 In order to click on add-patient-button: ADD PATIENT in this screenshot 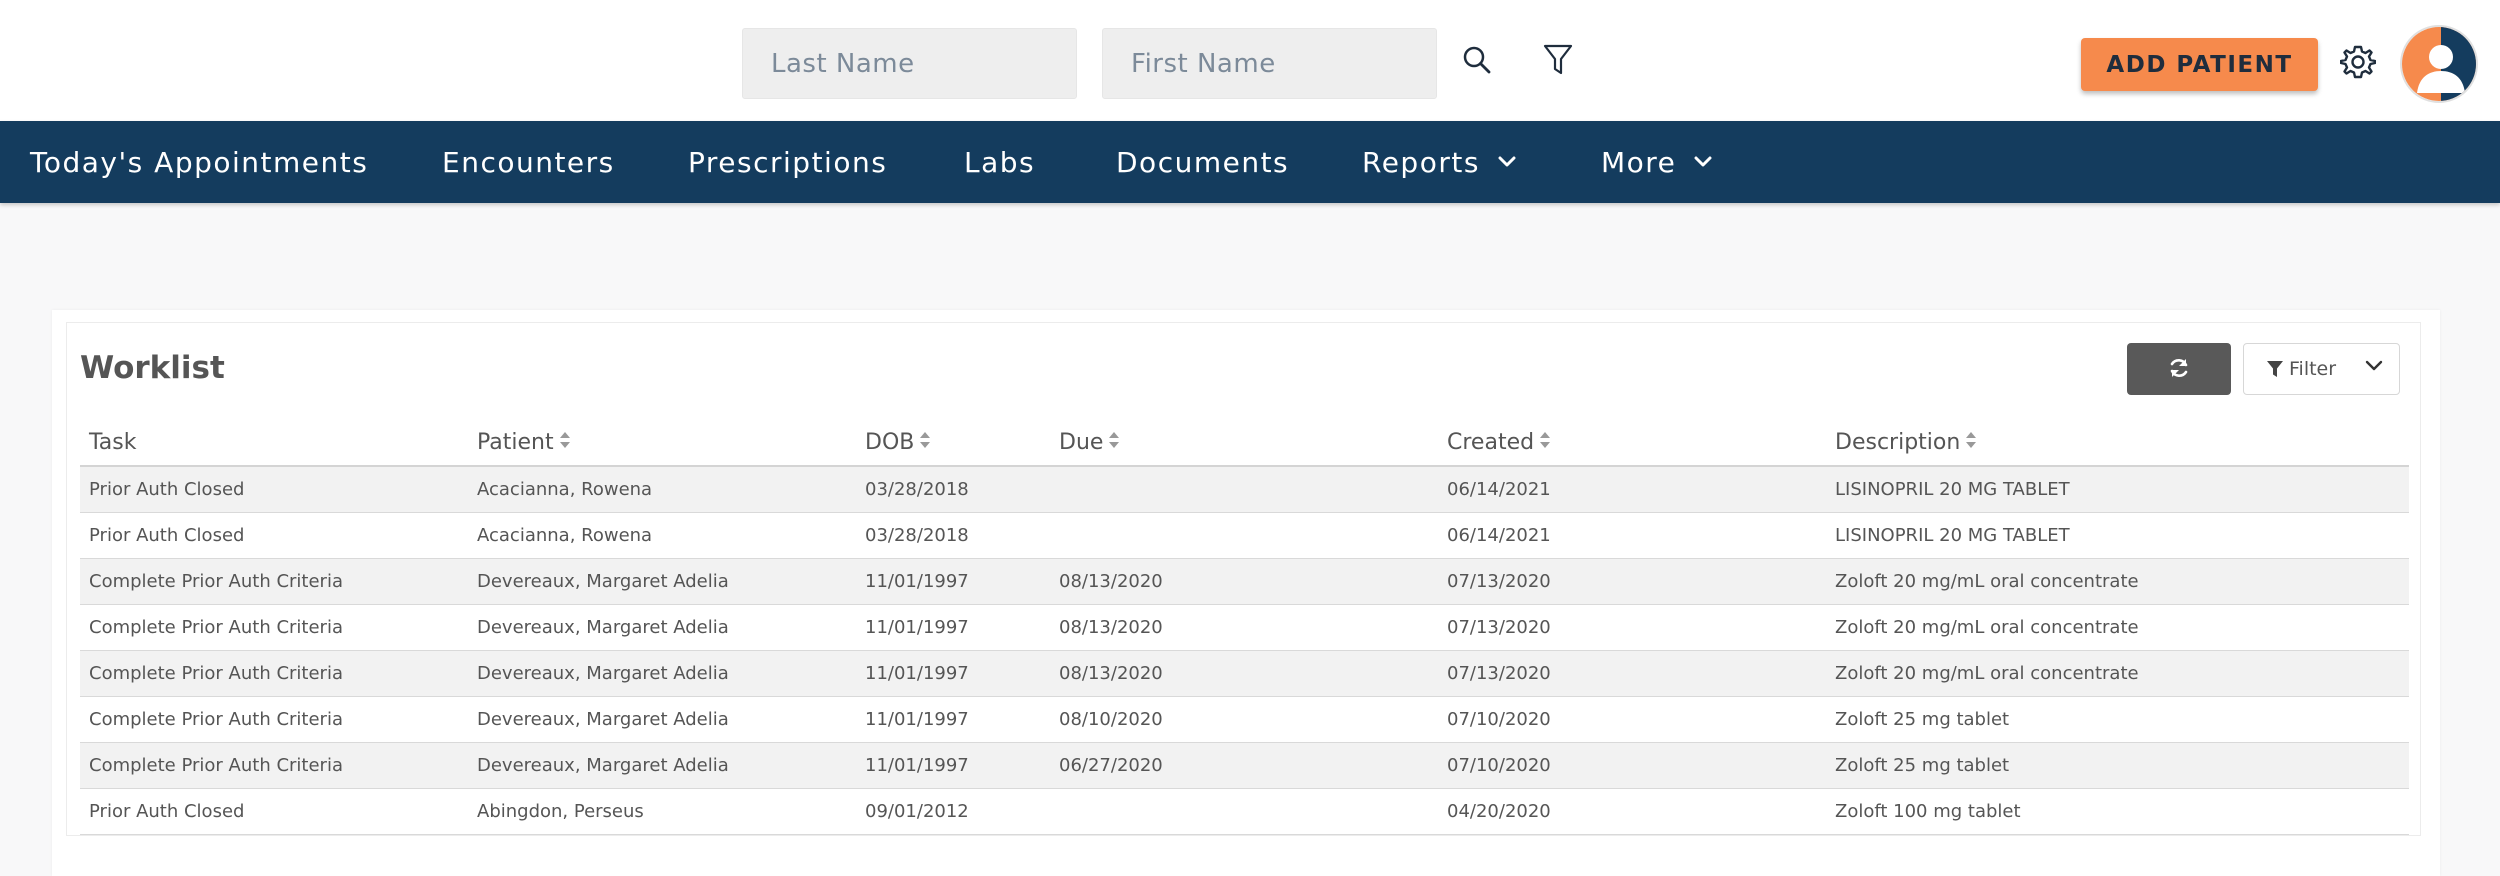, I will do `click(2199, 64)`.